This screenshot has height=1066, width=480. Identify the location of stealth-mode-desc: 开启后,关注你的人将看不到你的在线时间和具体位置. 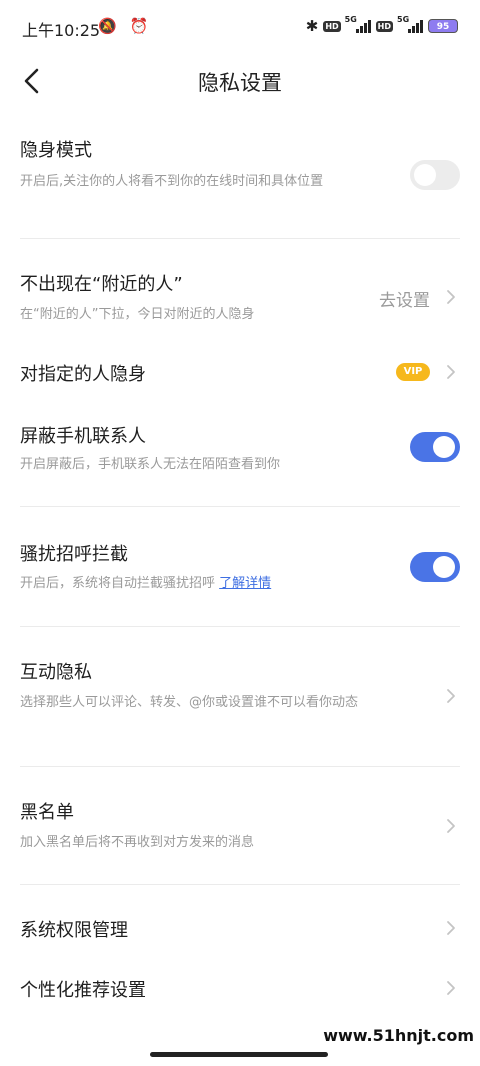
(172, 181).